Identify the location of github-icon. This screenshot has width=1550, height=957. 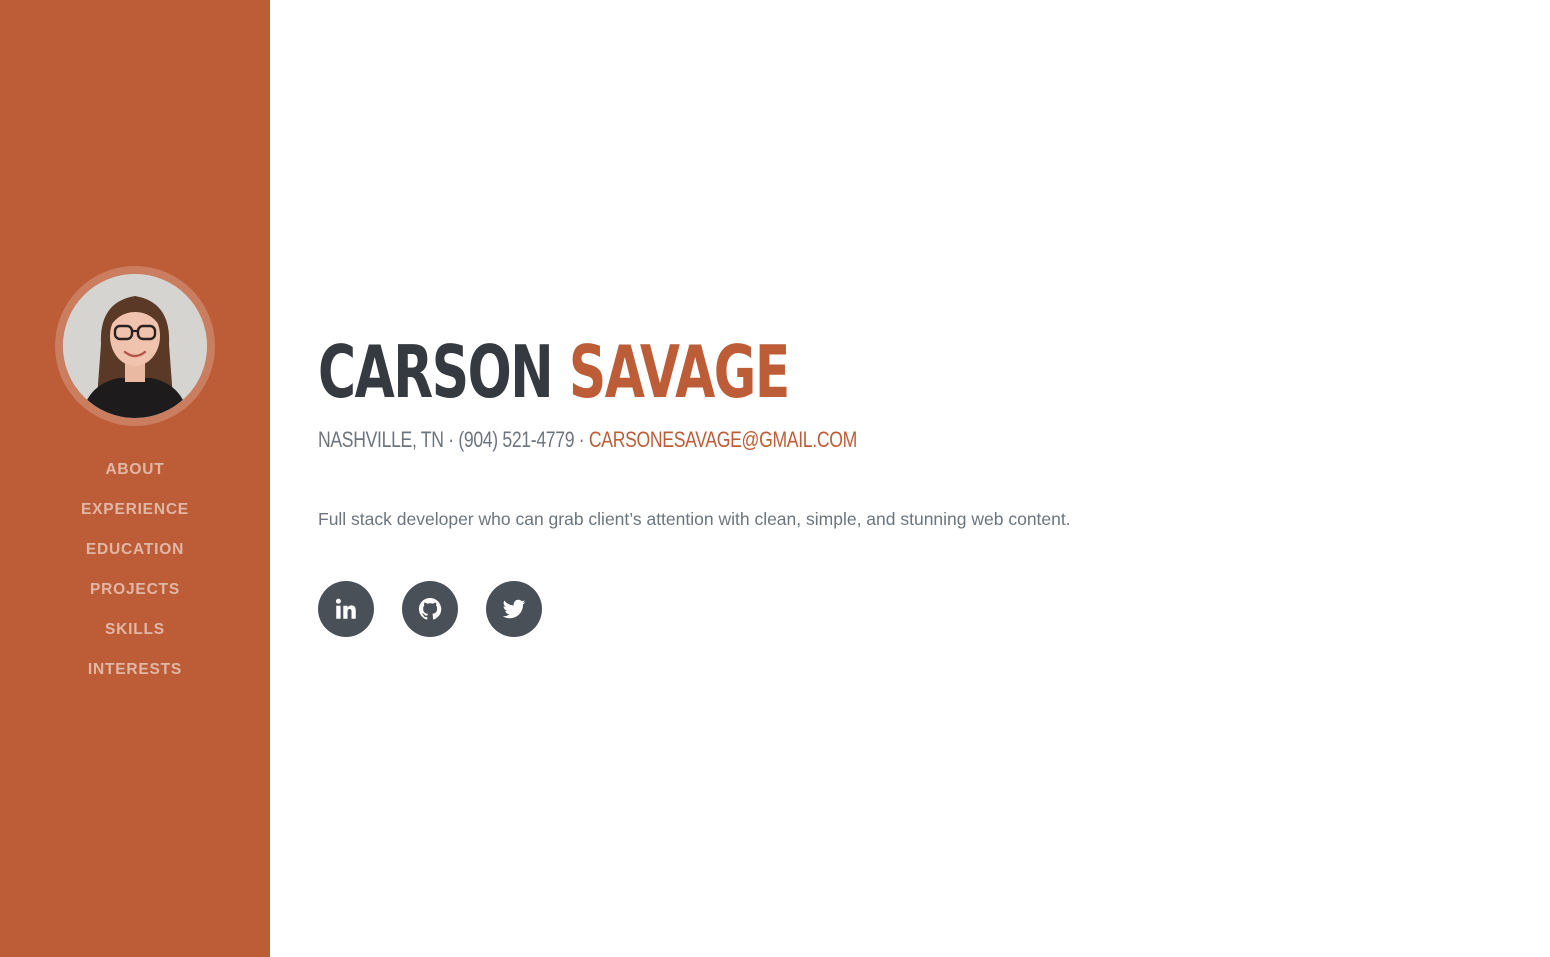
(430, 608).